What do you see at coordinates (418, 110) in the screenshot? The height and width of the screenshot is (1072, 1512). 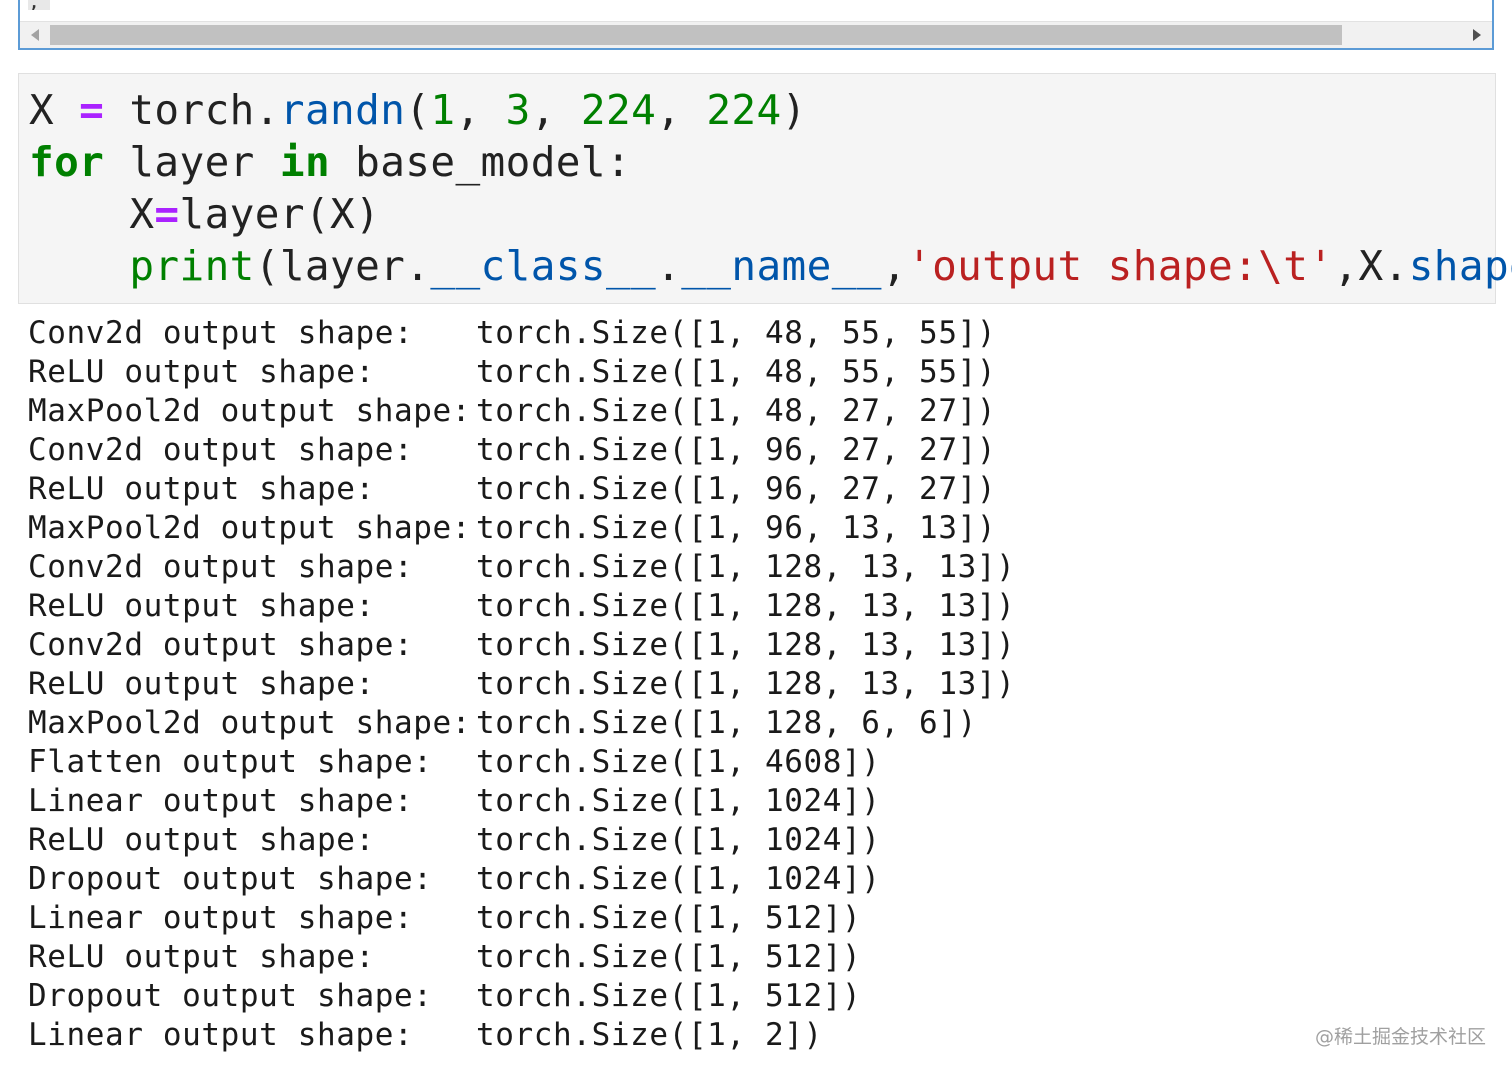 I see `code-token: (` at bounding box center [418, 110].